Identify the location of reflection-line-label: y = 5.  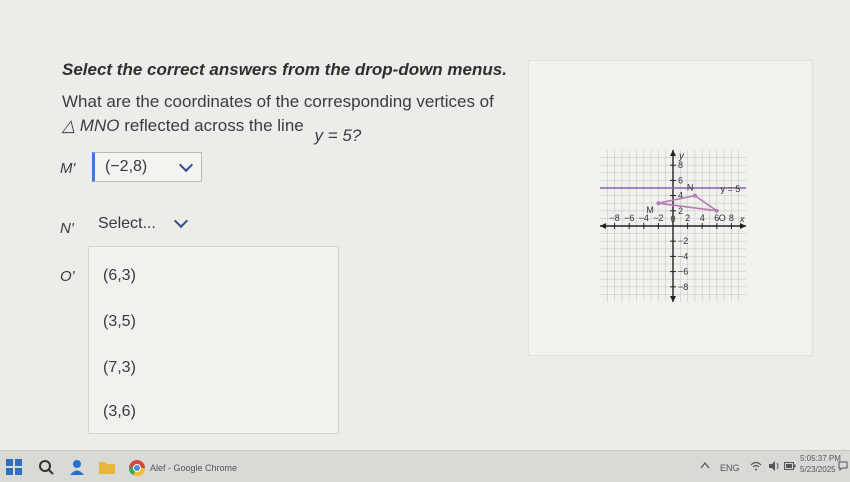
(730, 189).